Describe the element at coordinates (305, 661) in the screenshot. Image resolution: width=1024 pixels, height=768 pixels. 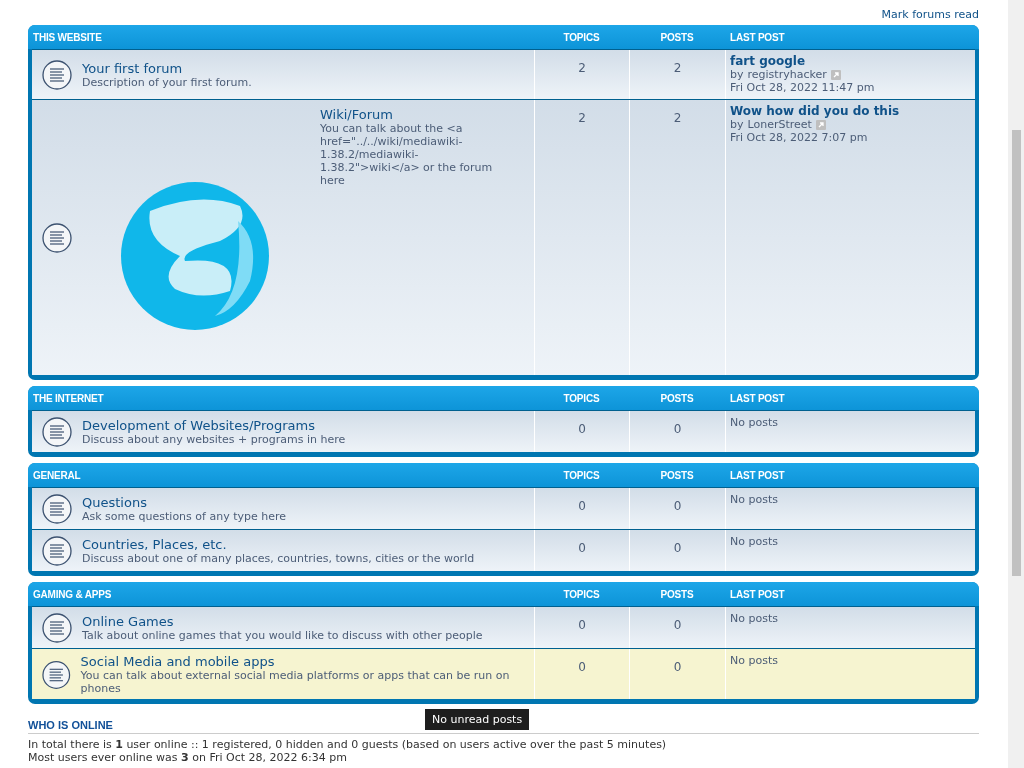
I see `forum-title: Social Media and mobile apps` at that location.